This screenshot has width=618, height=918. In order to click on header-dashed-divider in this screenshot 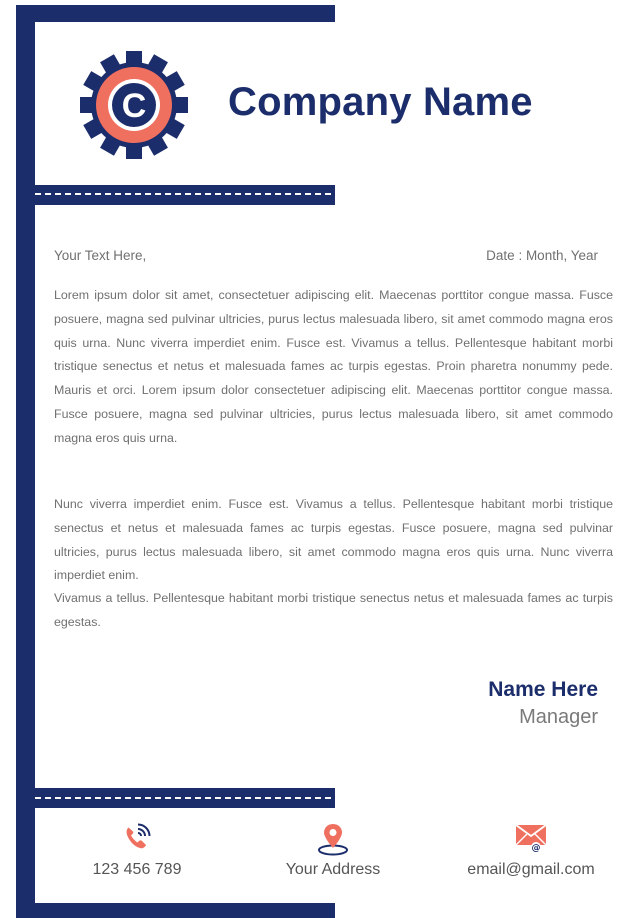, I will do `click(183, 194)`.